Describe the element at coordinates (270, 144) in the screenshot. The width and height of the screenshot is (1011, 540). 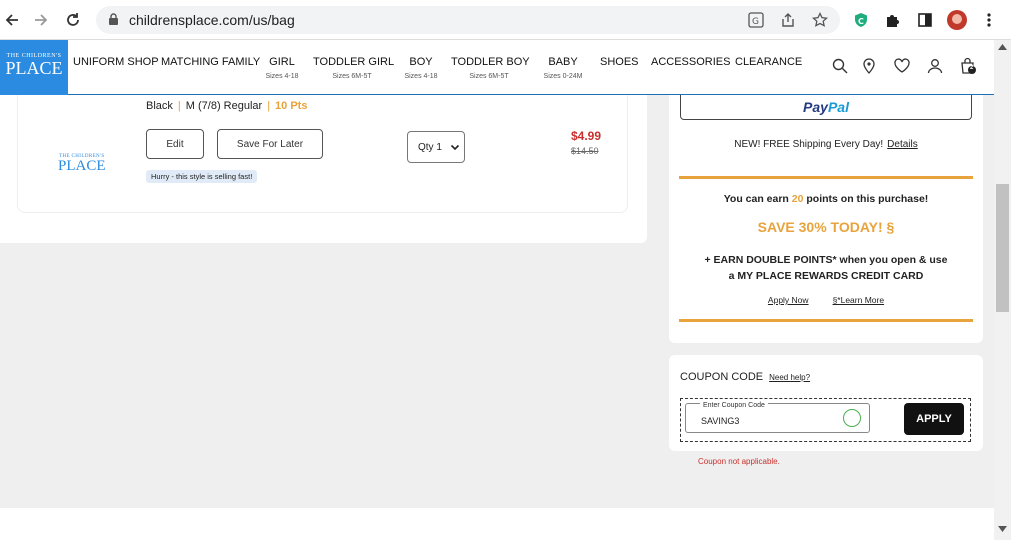
I see `save-for-later-button: Save For Later` at that location.